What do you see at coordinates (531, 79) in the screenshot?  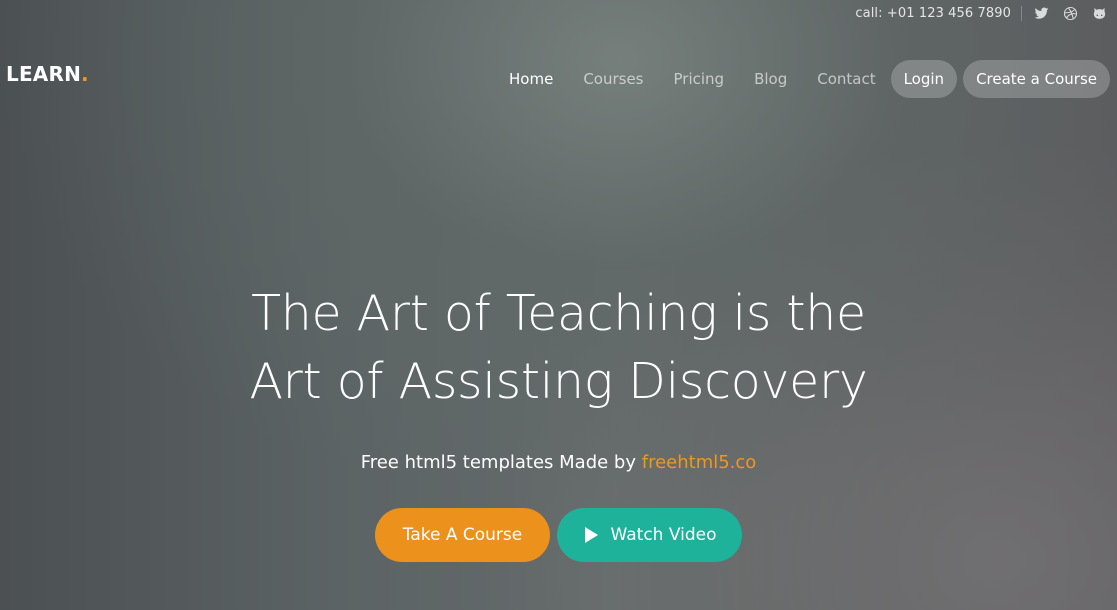 I see `nav-home: Home` at bounding box center [531, 79].